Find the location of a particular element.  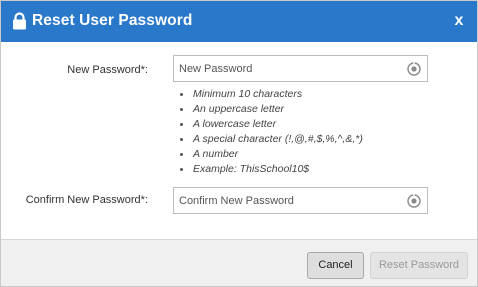

dialog-title: Reset User Password is located at coordinates (112, 20).